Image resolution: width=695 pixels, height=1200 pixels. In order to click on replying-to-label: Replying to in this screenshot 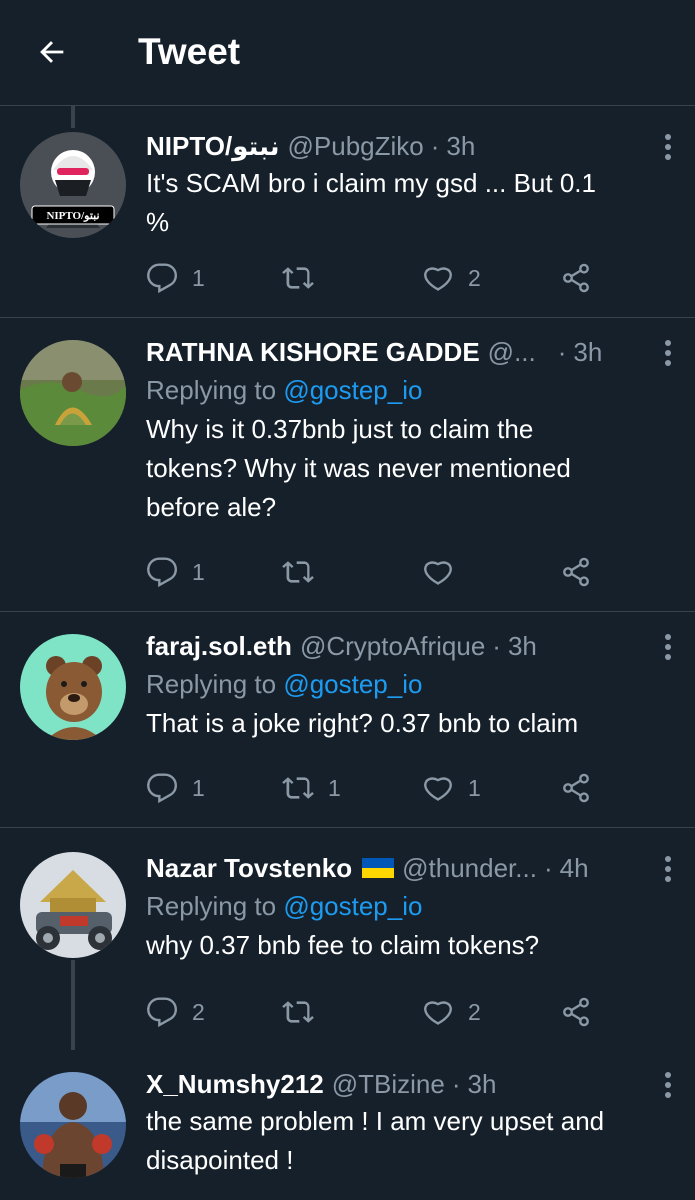, I will do `click(211, 684)`.